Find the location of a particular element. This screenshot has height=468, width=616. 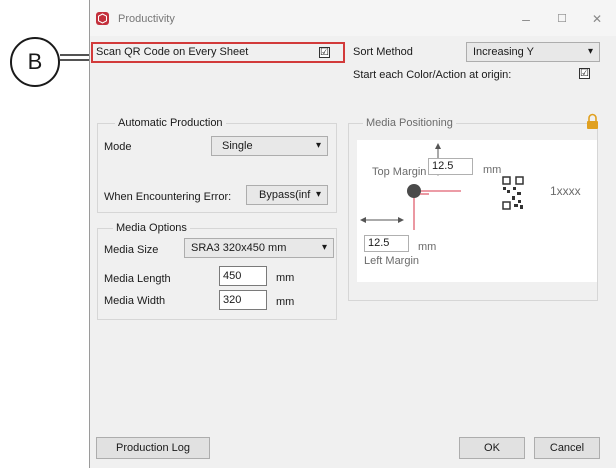

callout-b: B is located at coordinates (35, 62).